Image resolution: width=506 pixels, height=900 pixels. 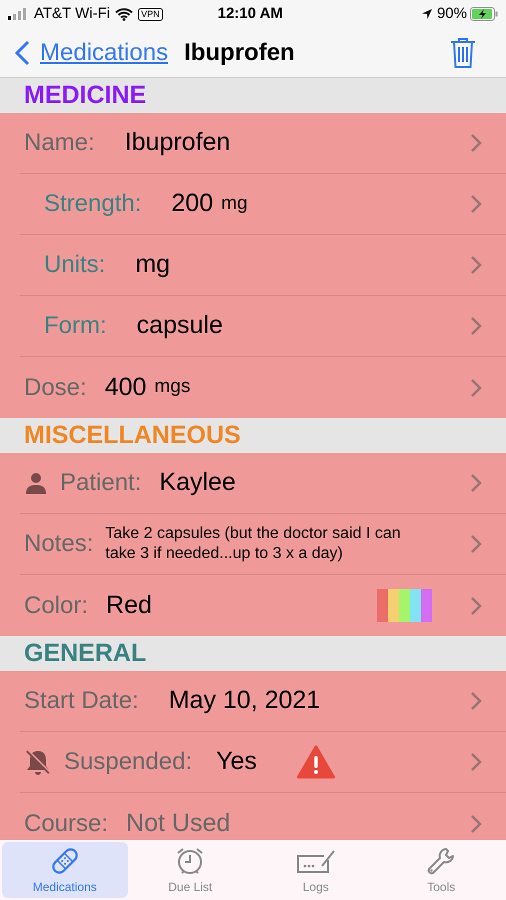 I want to click on person-icon, so click(x=36, y=483).